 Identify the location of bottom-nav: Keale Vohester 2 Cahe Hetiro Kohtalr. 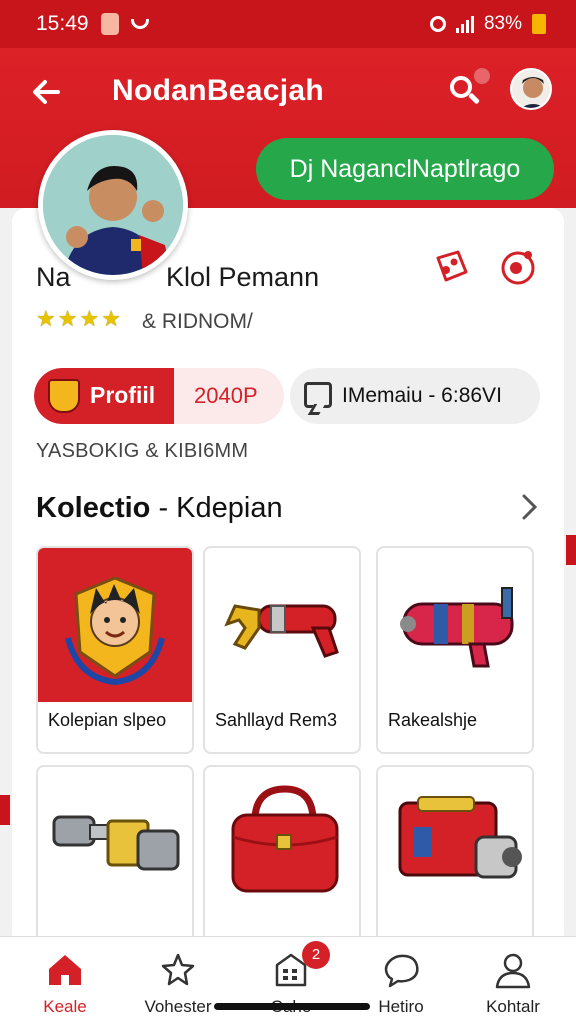
(288, 980).